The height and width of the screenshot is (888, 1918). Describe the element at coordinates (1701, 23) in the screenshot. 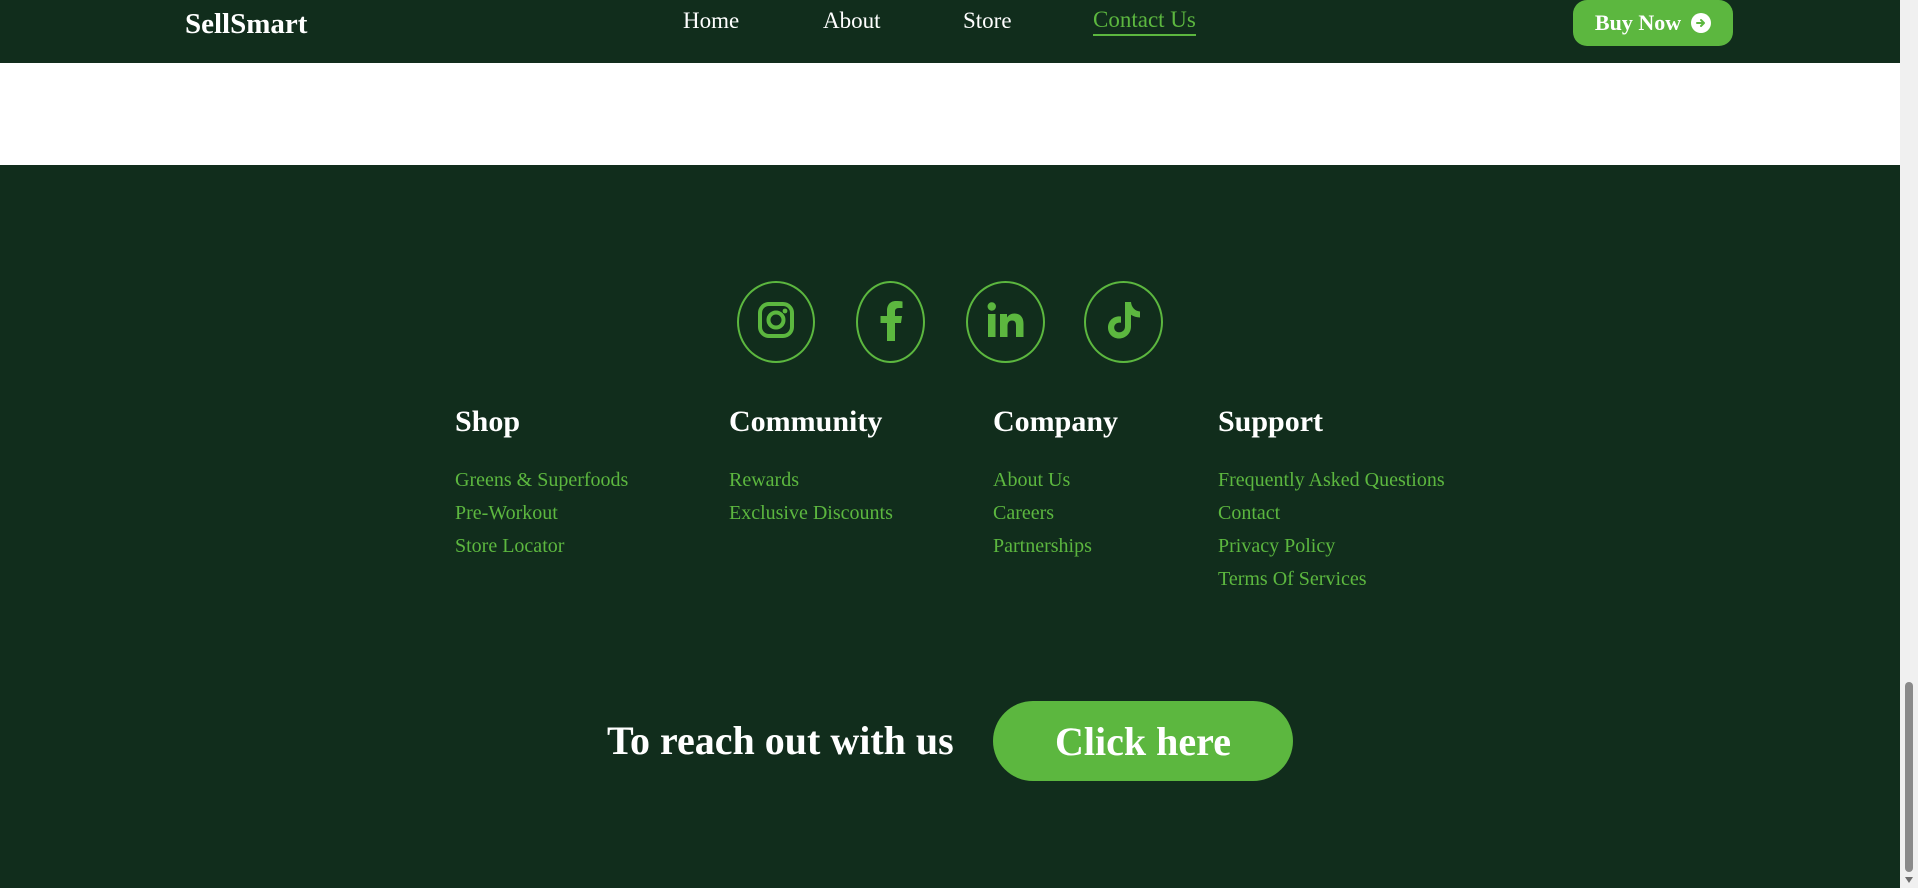

I see `arrow-right-icon` at that location.